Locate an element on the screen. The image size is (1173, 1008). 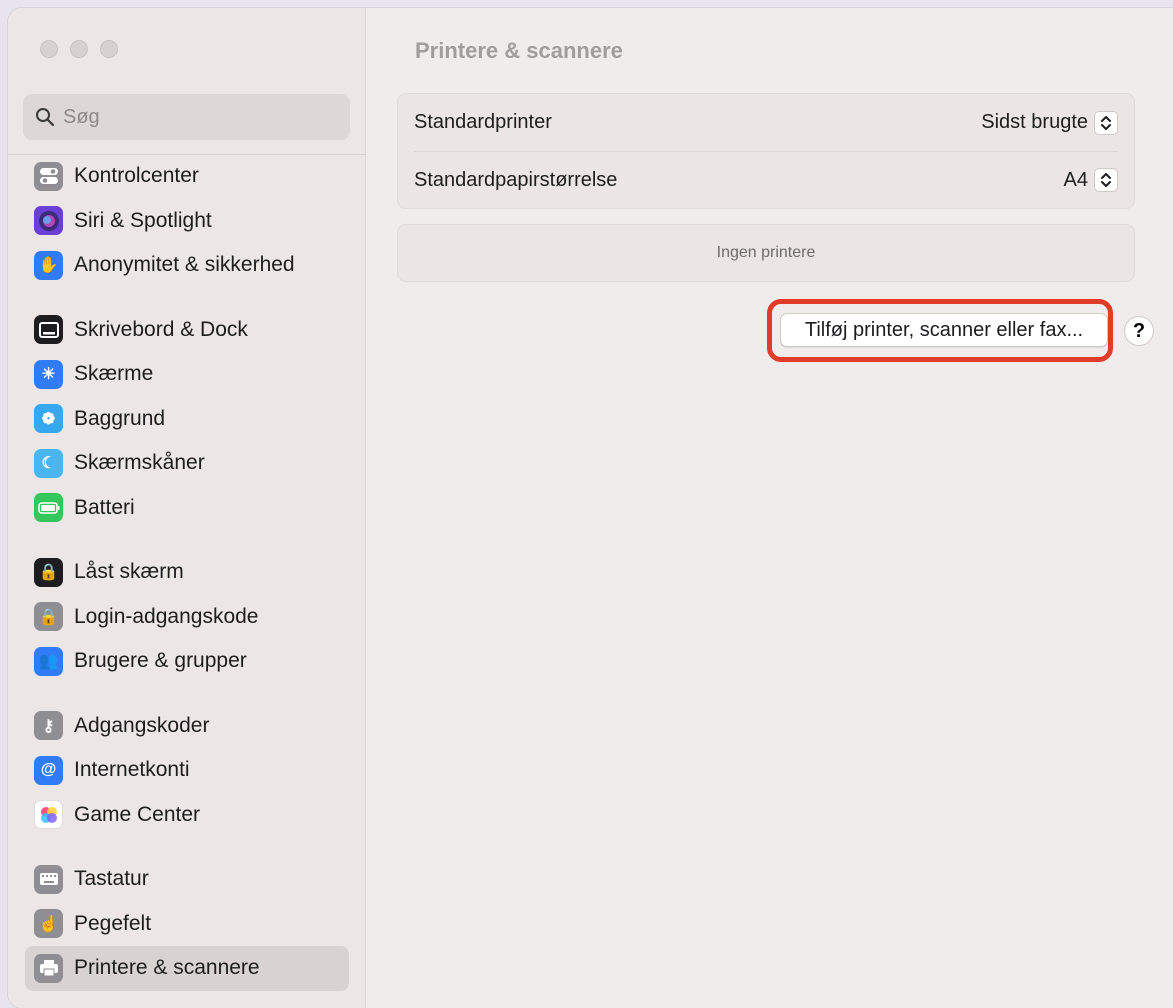
sidebar-item-tastatur: Tastatur is located at coordinates (187, 879).